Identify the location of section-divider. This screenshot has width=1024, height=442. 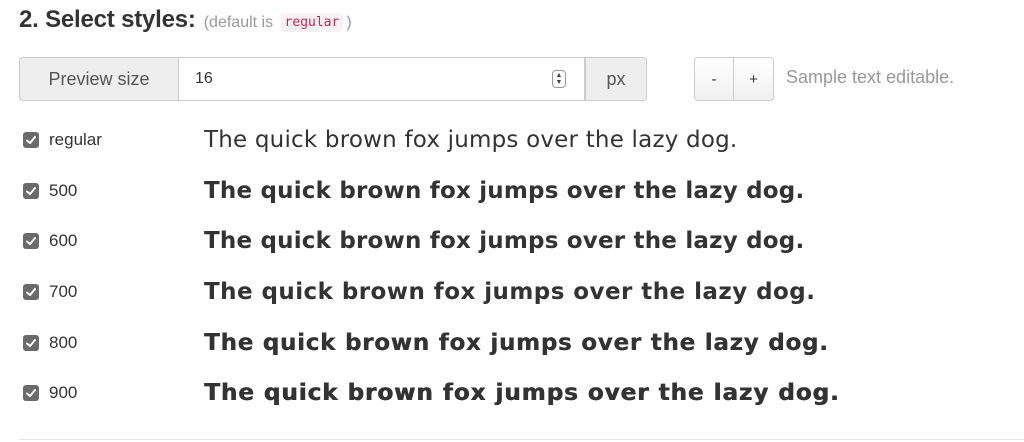
(521, 439).